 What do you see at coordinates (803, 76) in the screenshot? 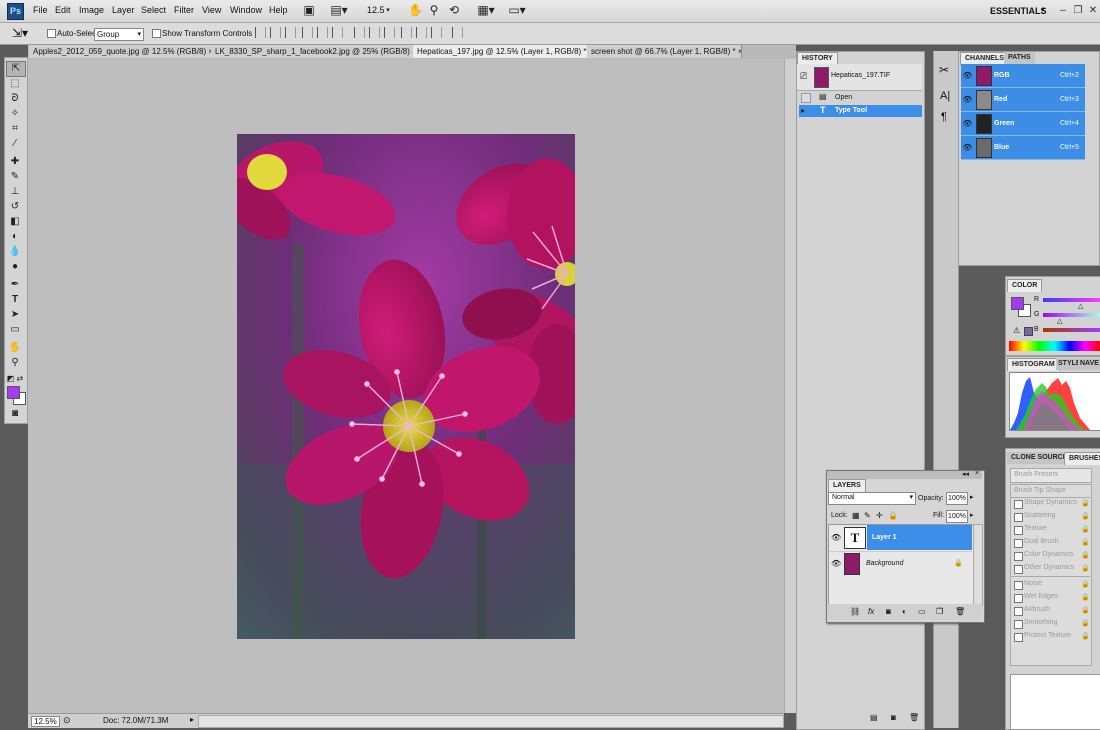
I see `snapshot-brush-icon: ⎚` at bounding box center [803, 76].